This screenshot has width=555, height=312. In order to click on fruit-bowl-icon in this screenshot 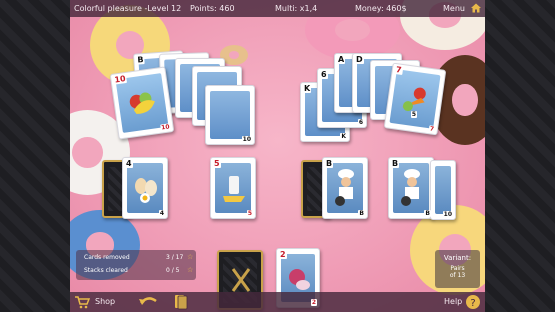, I will do `click(142, 103)`.